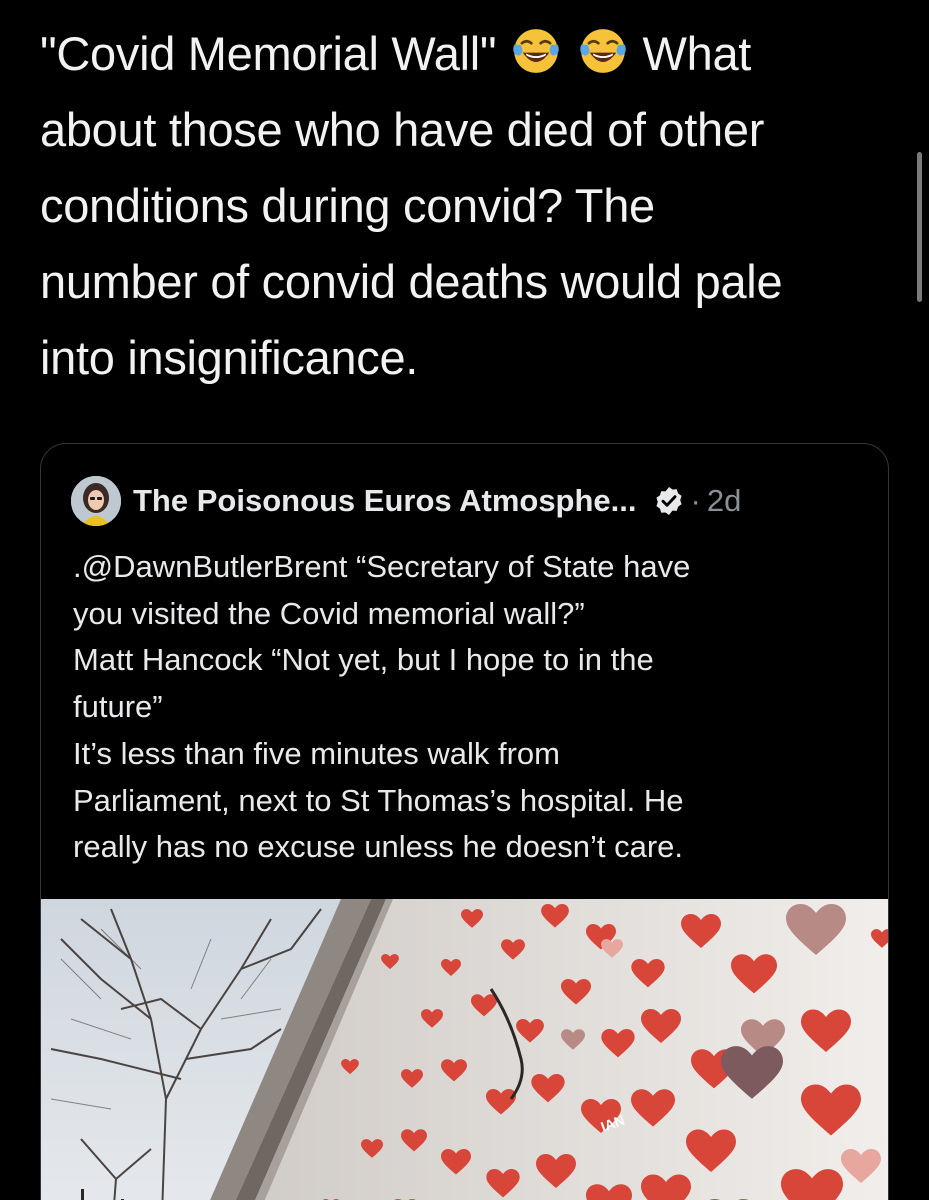 The image size is (929, 1200). What do you see at coordinates (411, 281) in the screenshot?
I see `tweet-text-line: number of convid deaths would pale` at bounding box center [411, 281].